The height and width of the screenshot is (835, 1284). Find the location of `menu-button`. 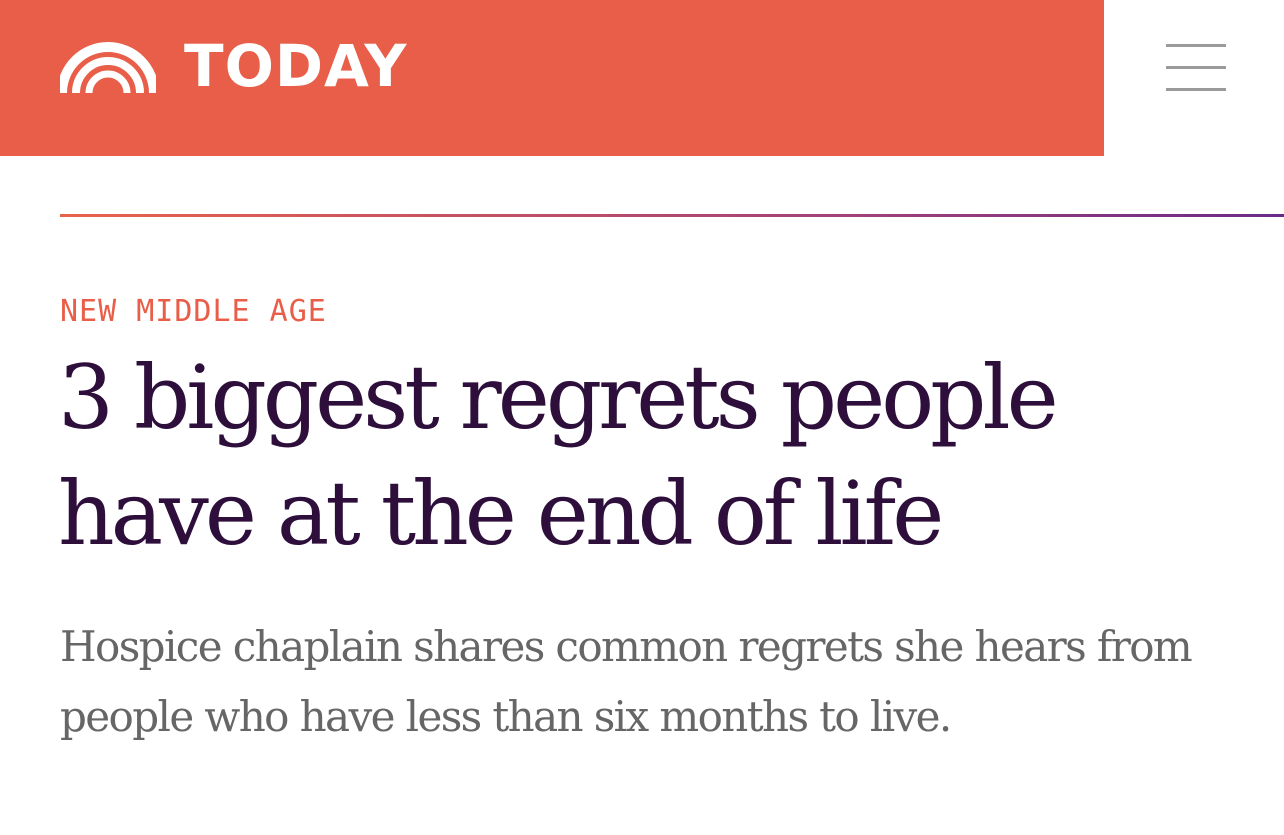

menu-button is located at coordinates (1196, 68).